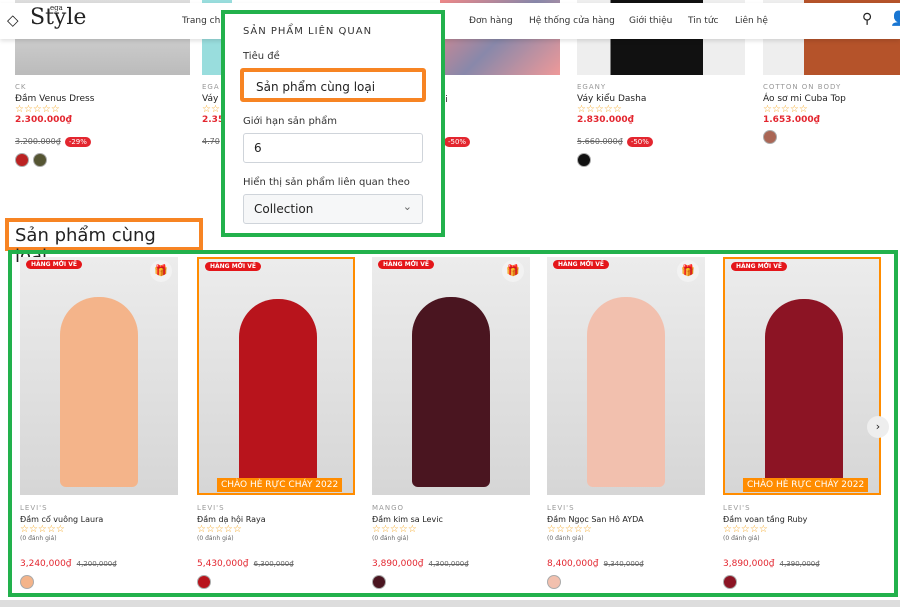  Describe the element at coordinates (650, 21) in the screenshot. I see `nav-about: Giới thiệu` at that location.